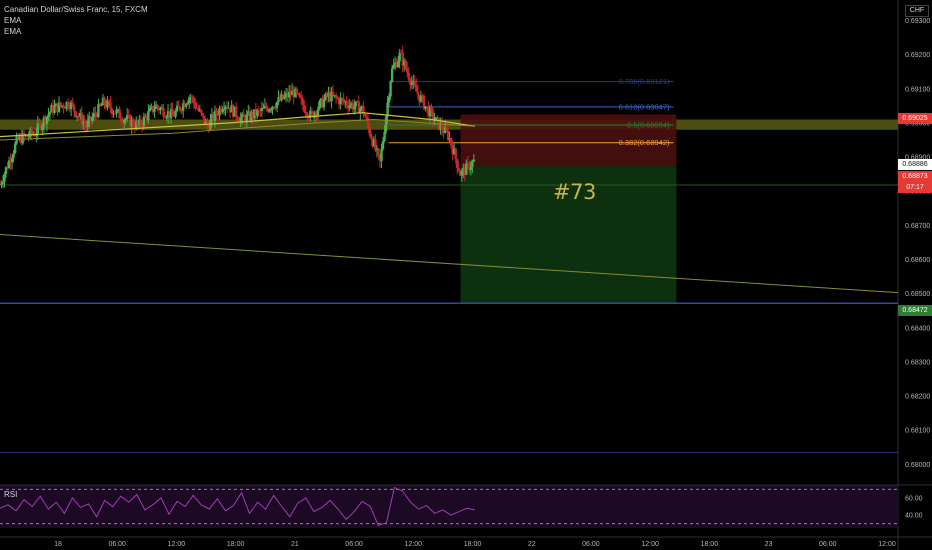  Describe the element at coordinates (76, 31) in the screenshot. I see `ema-indicator-2: EMA` at that location.